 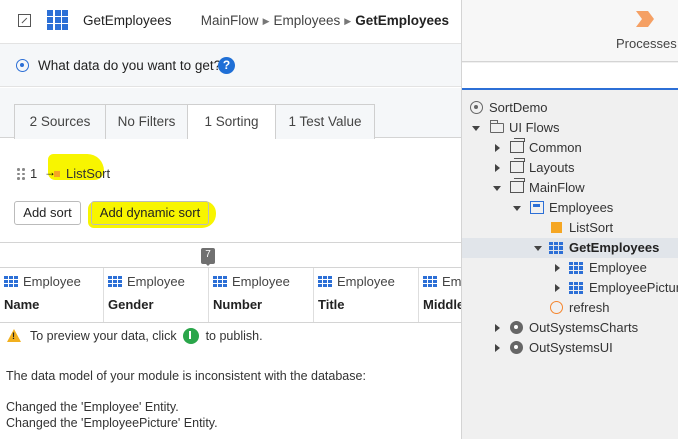 I want to click on tab-filters: No Filters, so click(x=146, y=121).